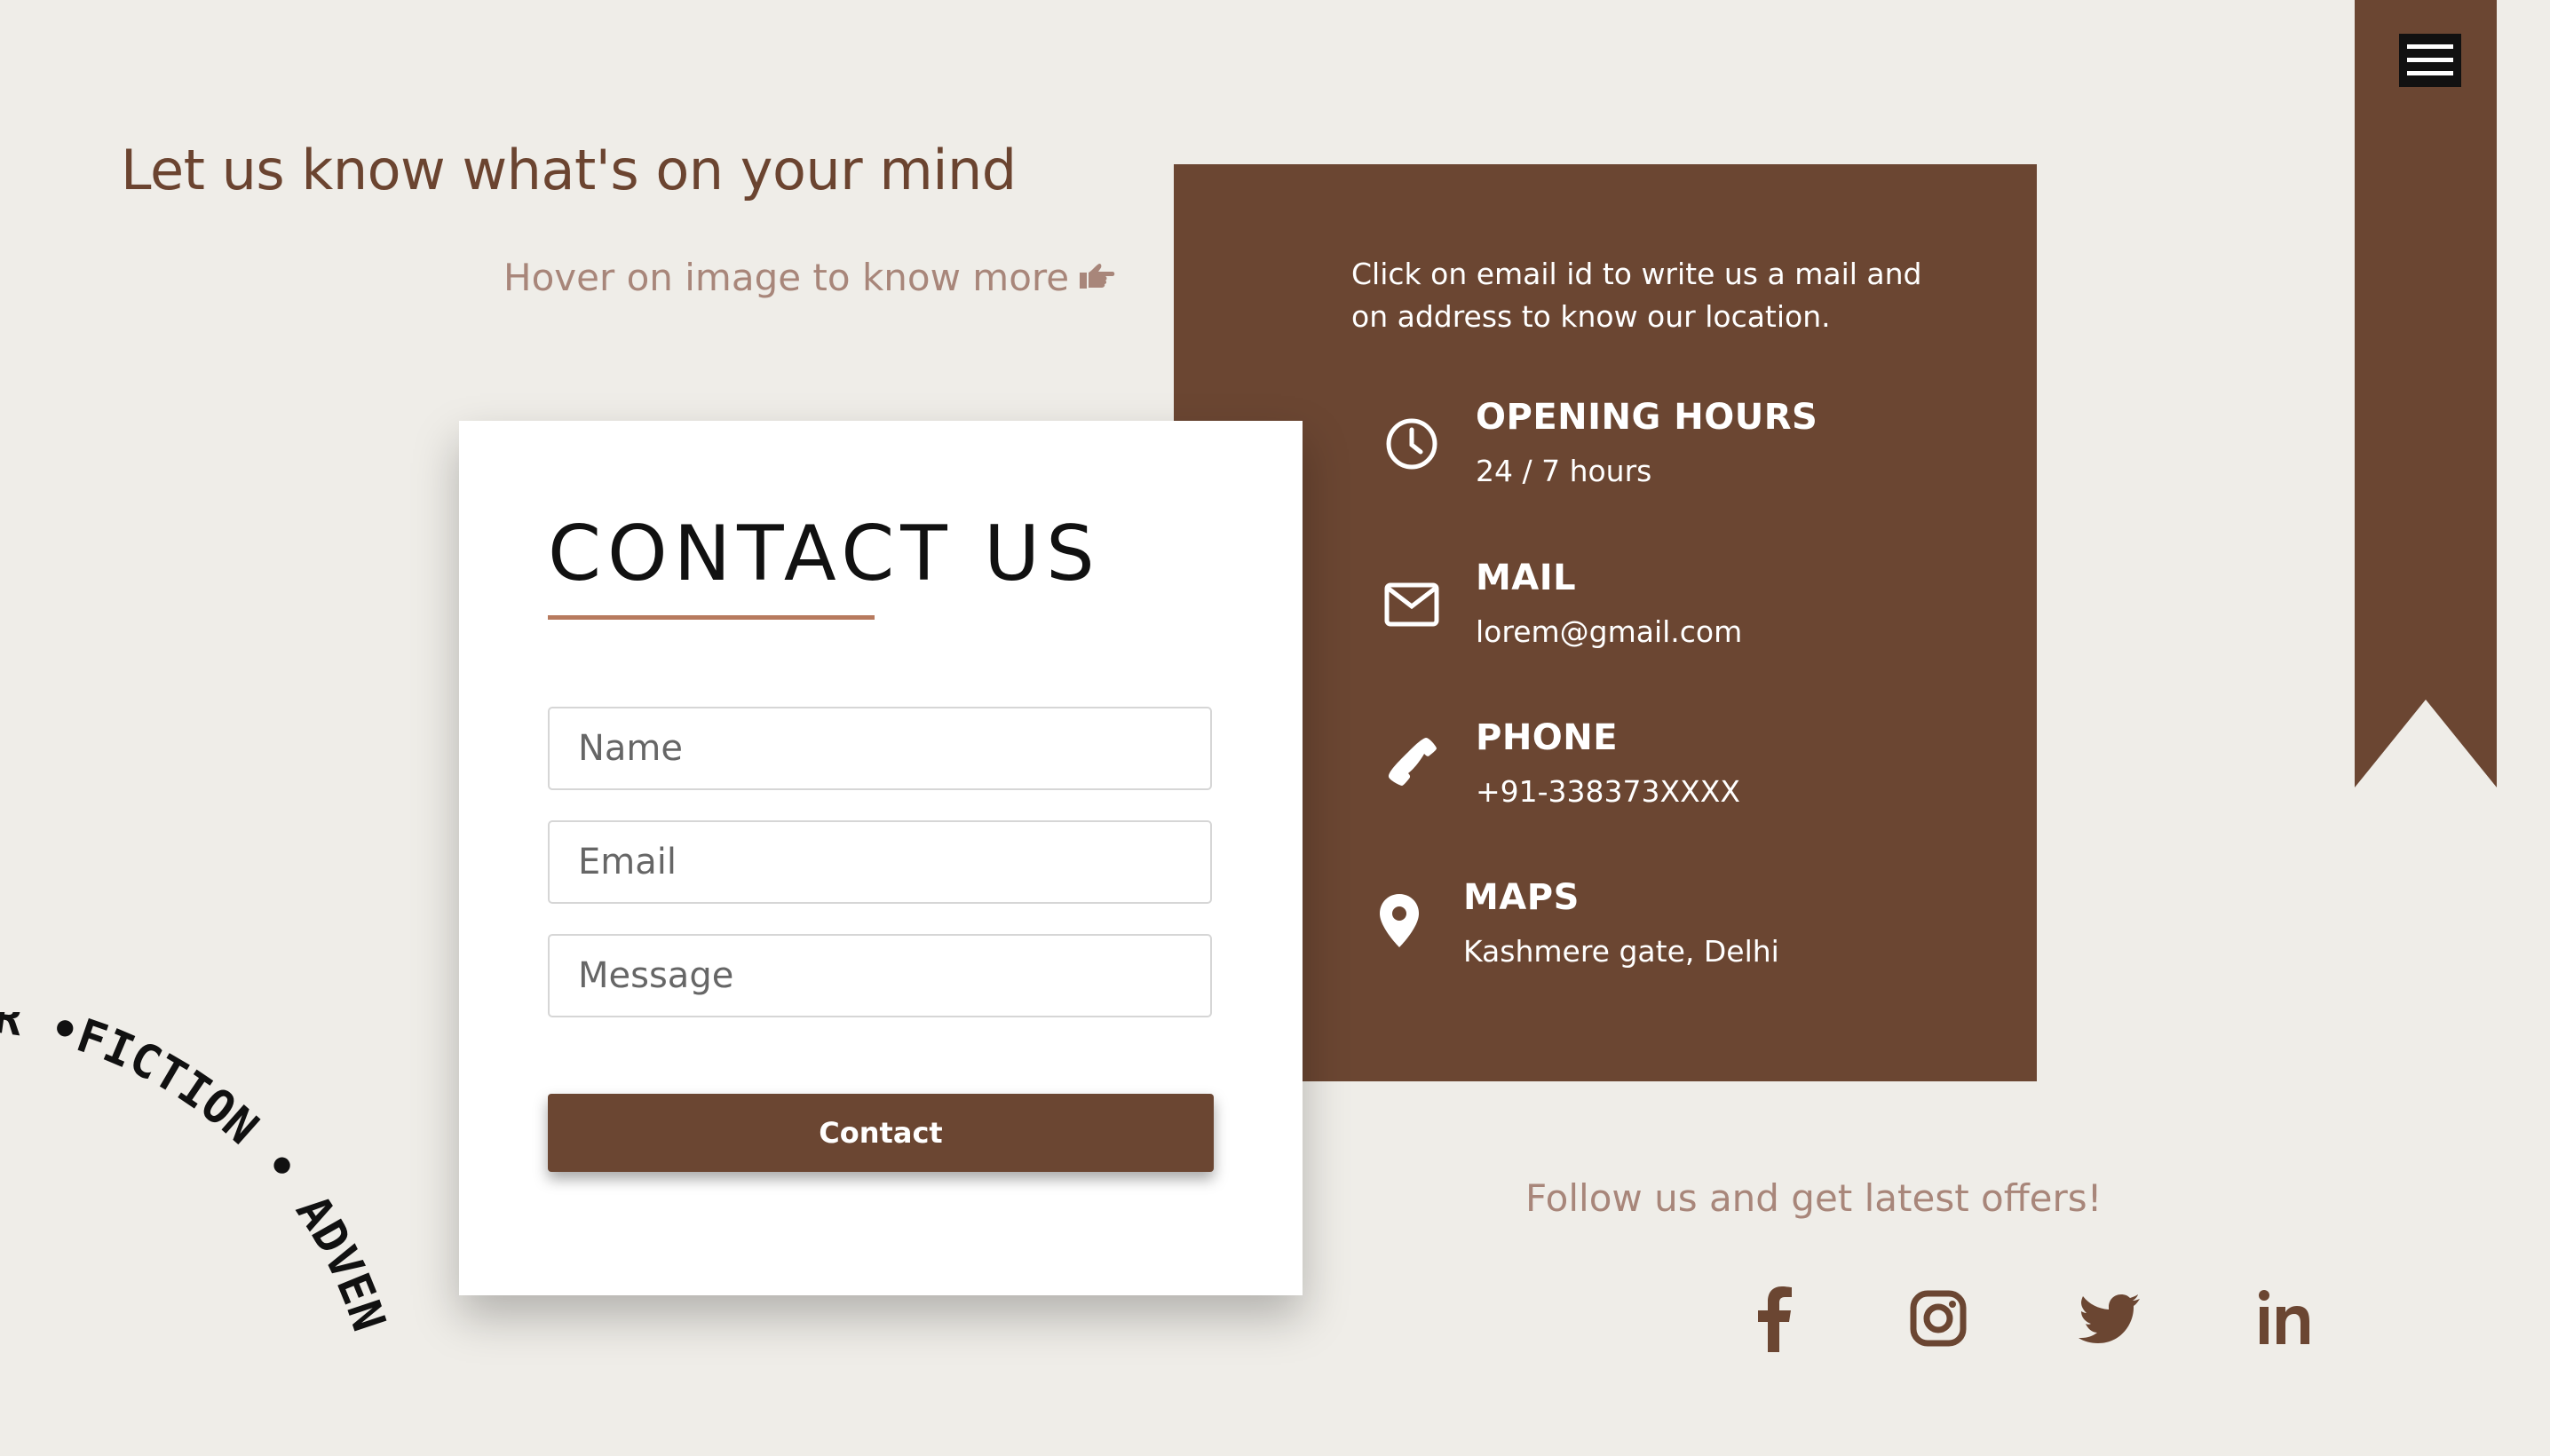 Image resolution: width=2550 pixels, height=1456 pixels. I want to click on maps-item: MAPS Kashmere gate, Delhi, so click(1621, 923).